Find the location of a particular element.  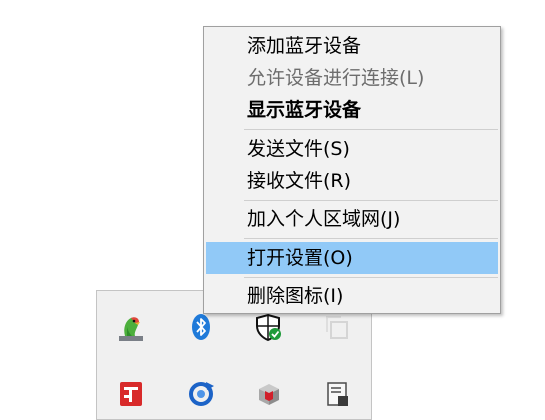

menu-item-label: 发送文件(S) is located at coordinates (298, 149).